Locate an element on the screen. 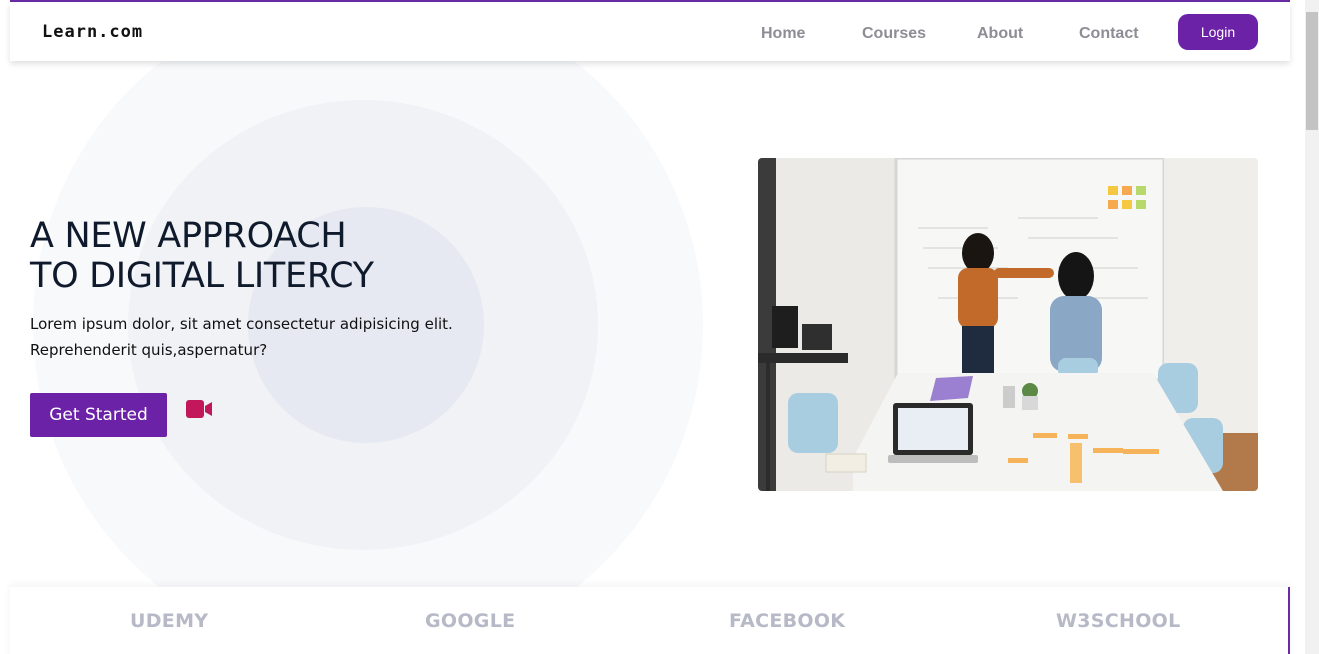 The width and height of the screenshot is (1319, 654). video-camera-icon is located at coordinates (199, 409).